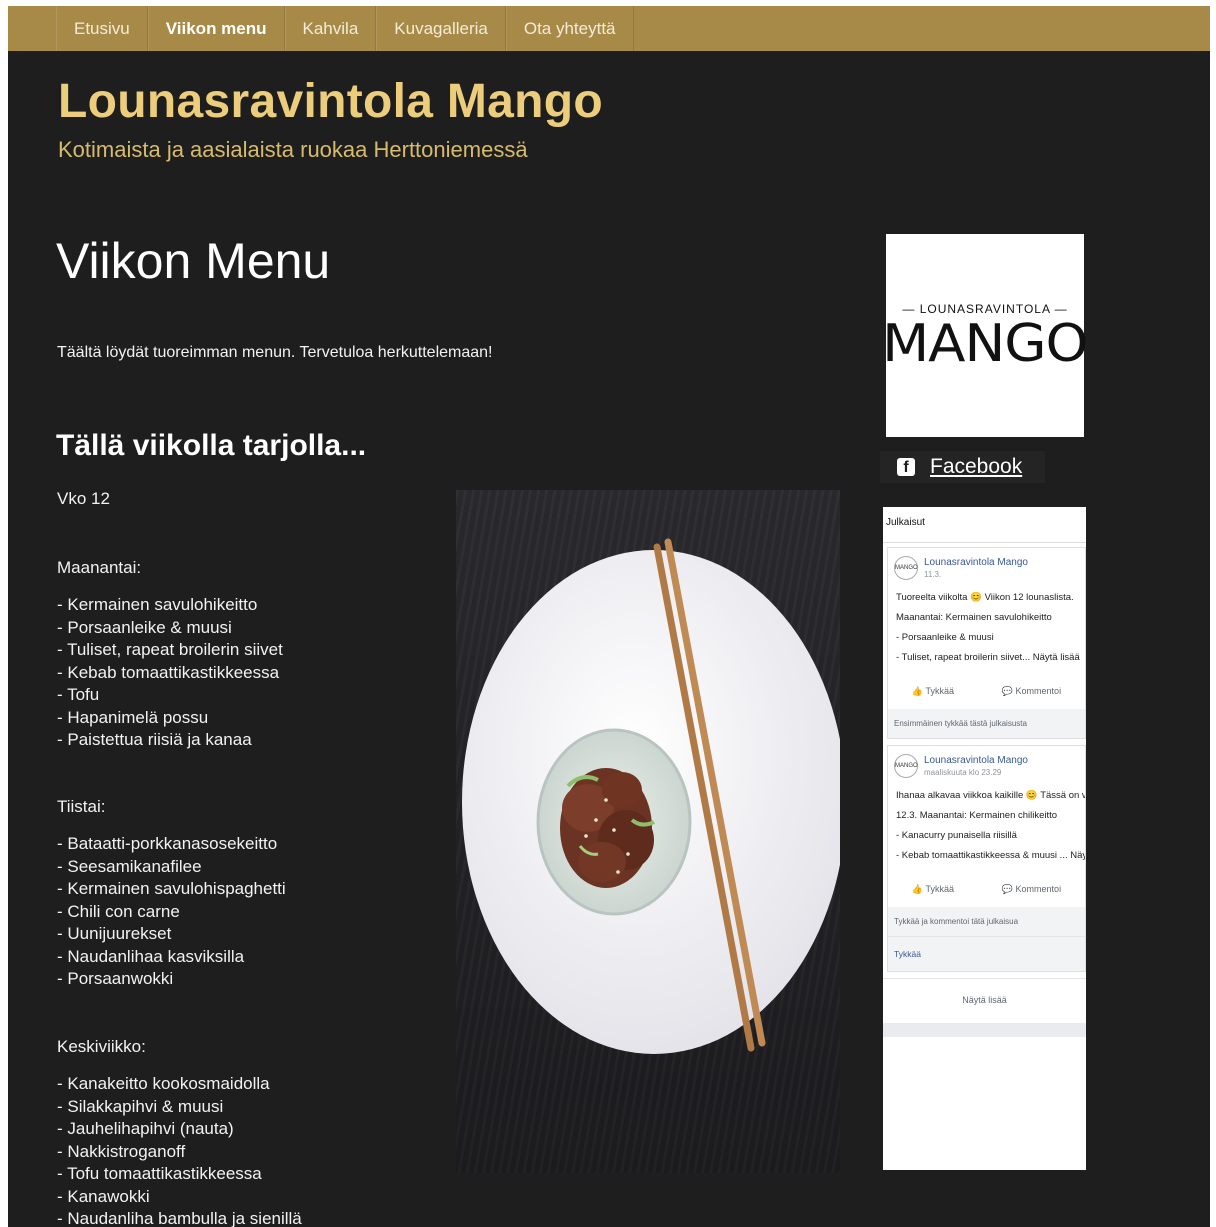 This screenshot has width=1216, height=1227. What do you see at coordinates (956, 835) in the screenshot?
I see `post-line: - Kanacurry punaisella riisillä` at bounding box center [956, 835].